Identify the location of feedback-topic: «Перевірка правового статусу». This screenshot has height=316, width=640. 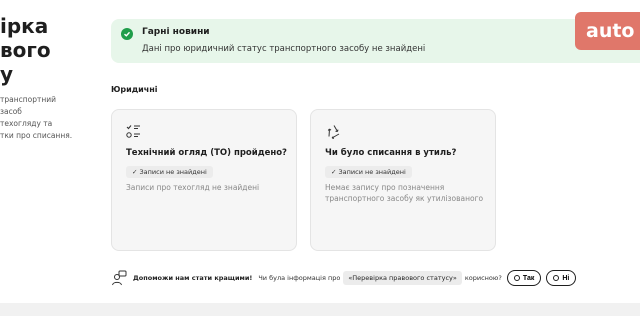
(402, 278).